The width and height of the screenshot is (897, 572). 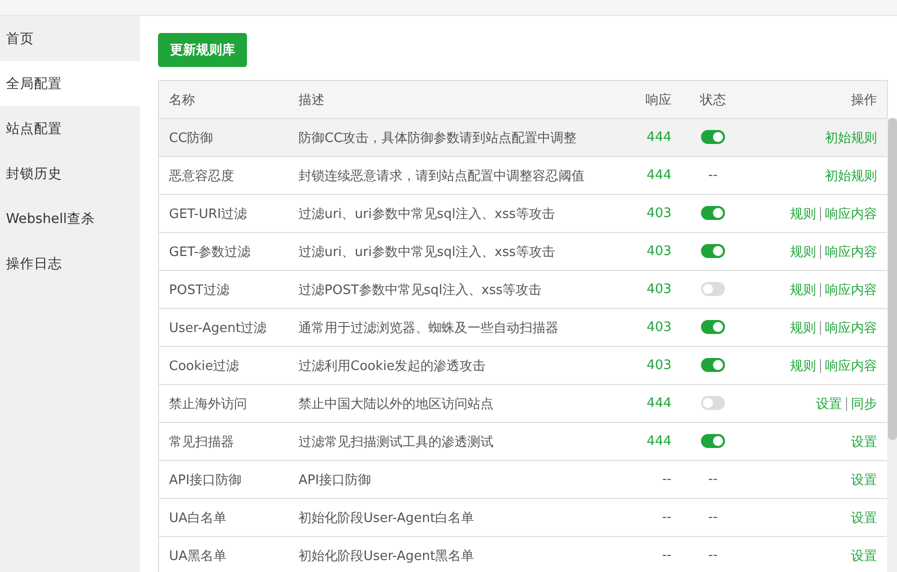 What do you see at coordinates (70, 83) in the screenshot?
I see `sidebar-item: 全局配置` at bounding box center [70, 83].